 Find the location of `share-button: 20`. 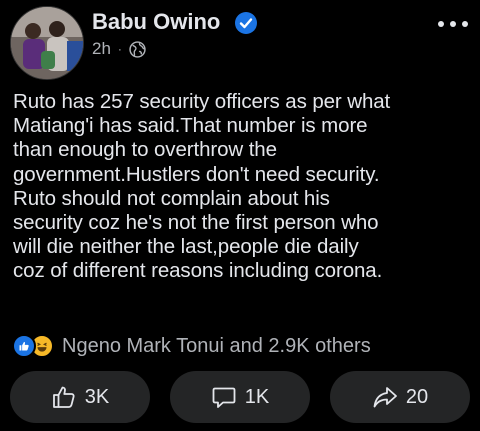

share-button: 20 is located at coordinates (400, 397).